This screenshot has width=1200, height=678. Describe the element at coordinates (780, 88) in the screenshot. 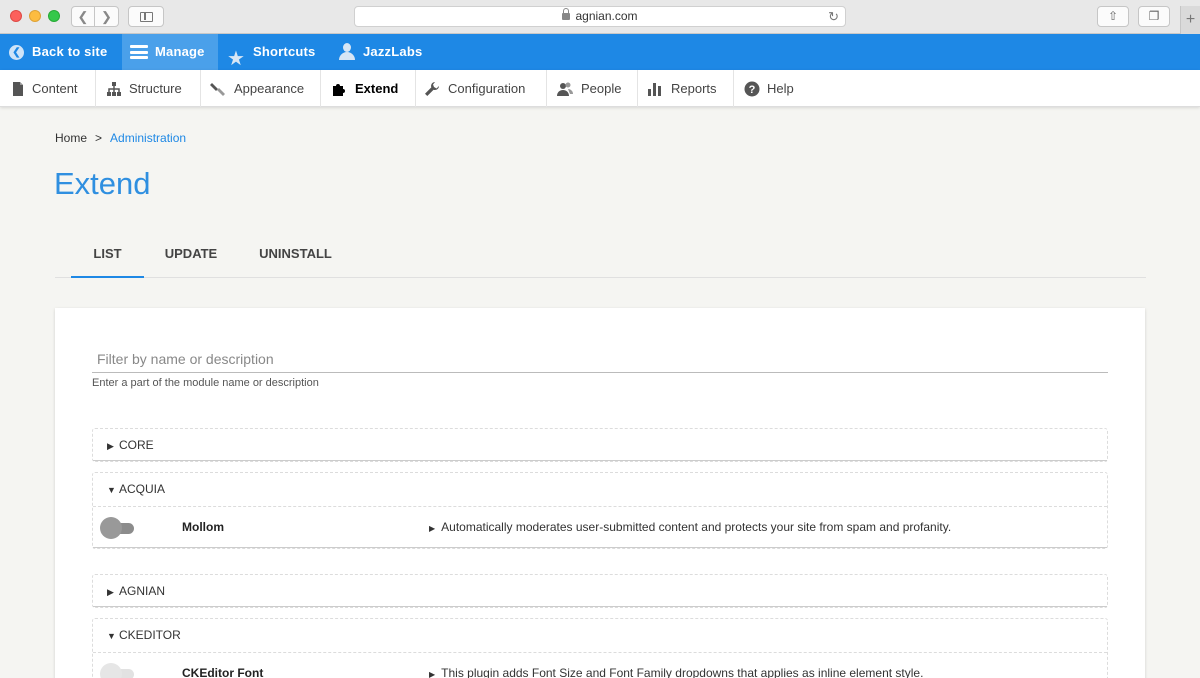

I see `menu-label-help: Help` at that location.